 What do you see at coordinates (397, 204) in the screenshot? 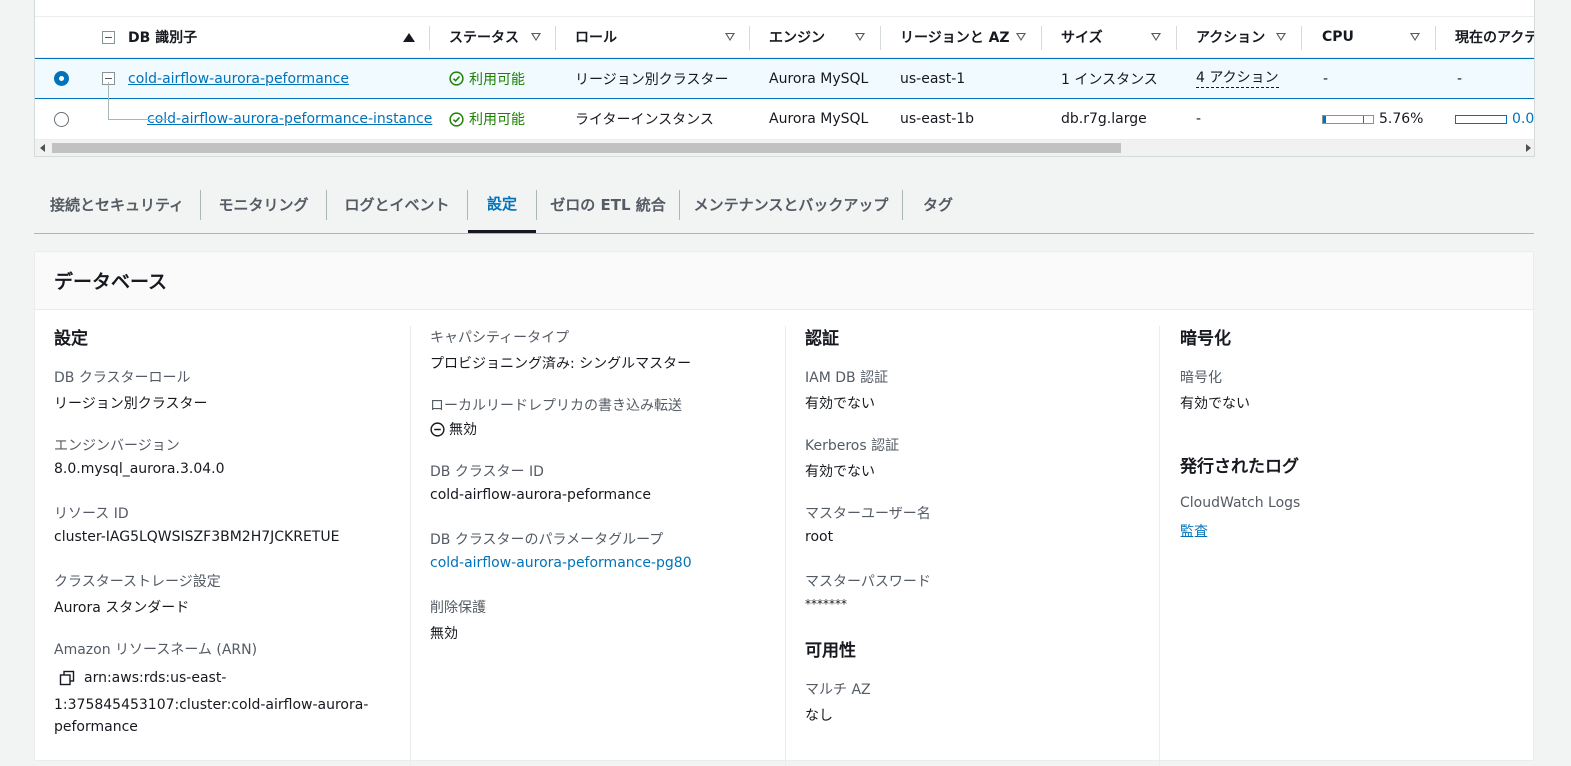
I see `tab-logs-events: ログとイベント` at bounding box center [397, 204].